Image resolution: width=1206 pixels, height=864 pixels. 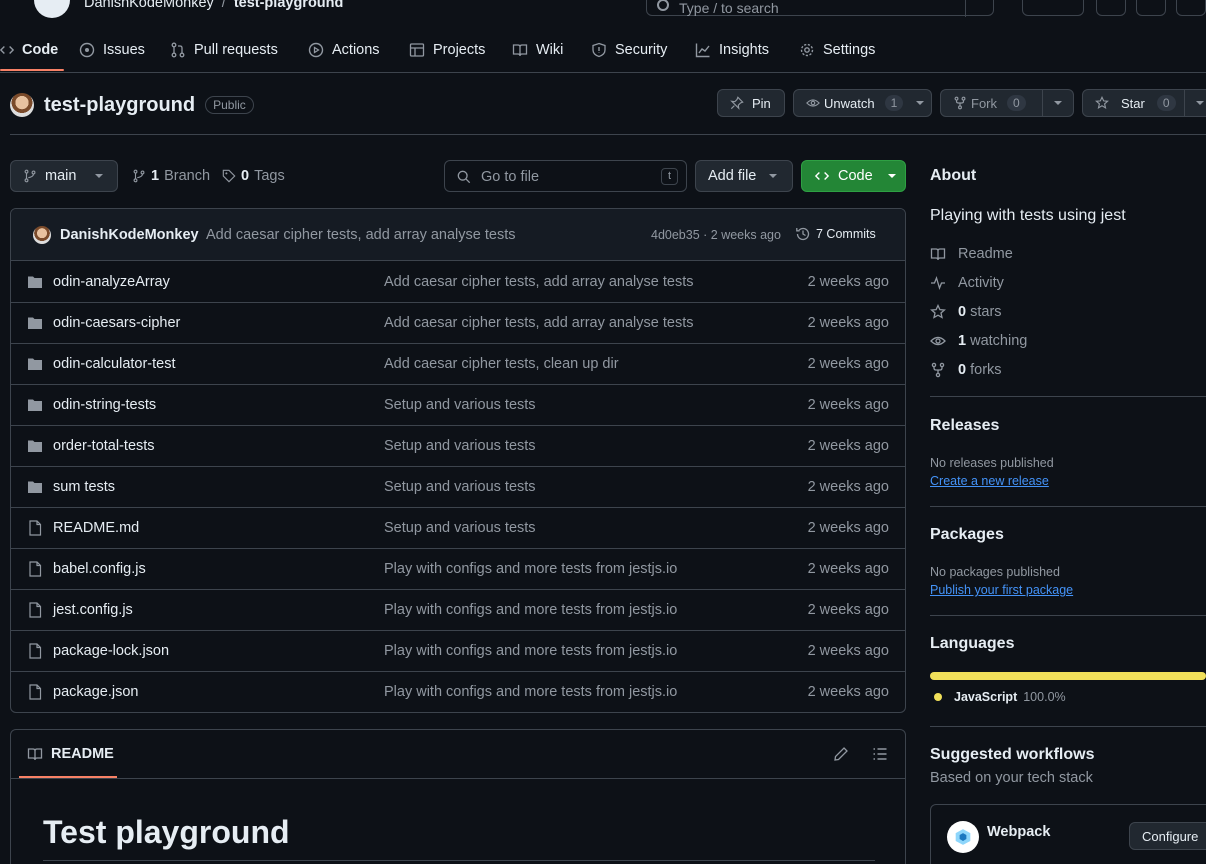 I want to click on stars-link: 0 stars, so click(x=966, y=312).